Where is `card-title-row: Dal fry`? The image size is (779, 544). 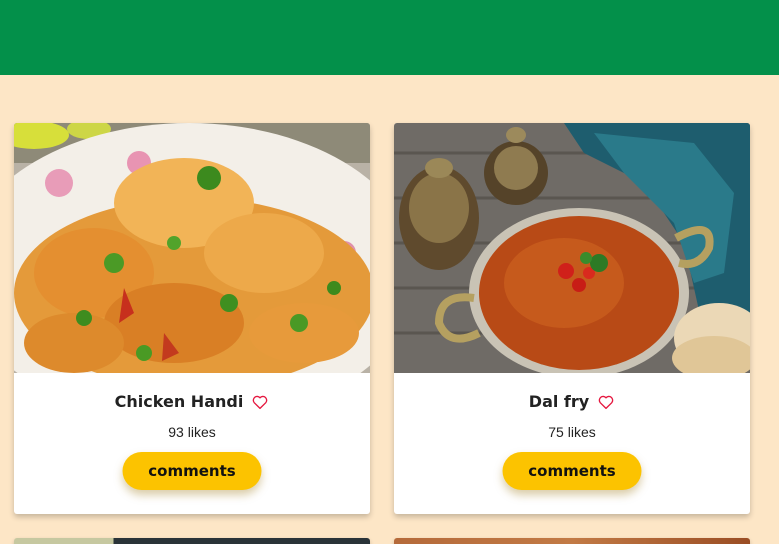
card-title-row: Dal fry is located at coordinates (572, 401).